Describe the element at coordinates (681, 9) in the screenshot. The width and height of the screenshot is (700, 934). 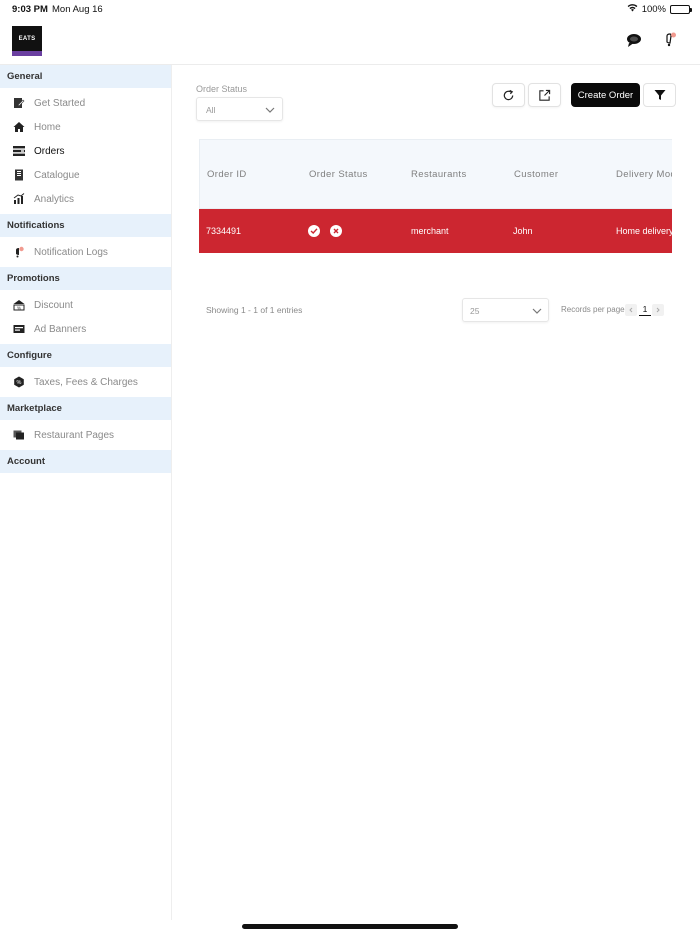
I see `battery-icon` at that location.